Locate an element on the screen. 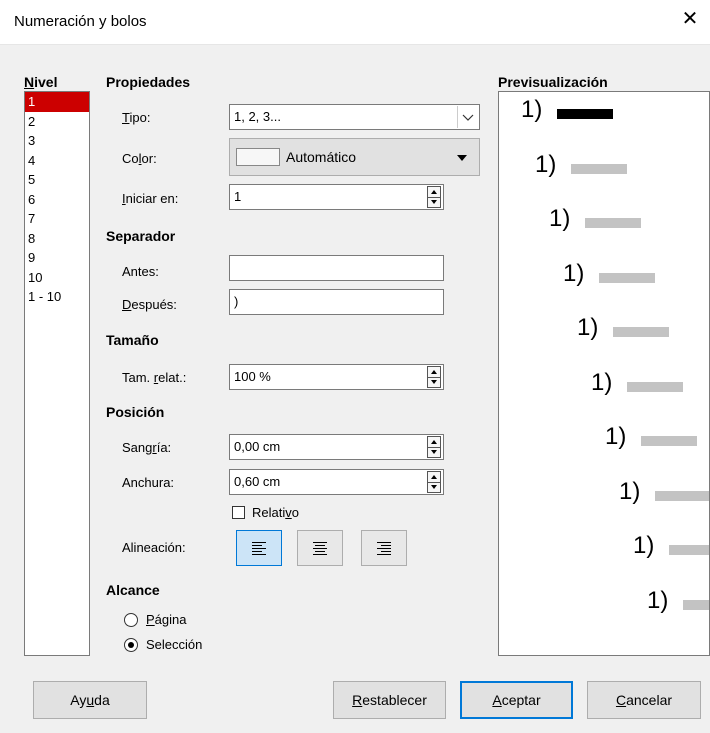 This screenshot has width=710, height=733. level-item: 5 is located at coordinates (57, 180).